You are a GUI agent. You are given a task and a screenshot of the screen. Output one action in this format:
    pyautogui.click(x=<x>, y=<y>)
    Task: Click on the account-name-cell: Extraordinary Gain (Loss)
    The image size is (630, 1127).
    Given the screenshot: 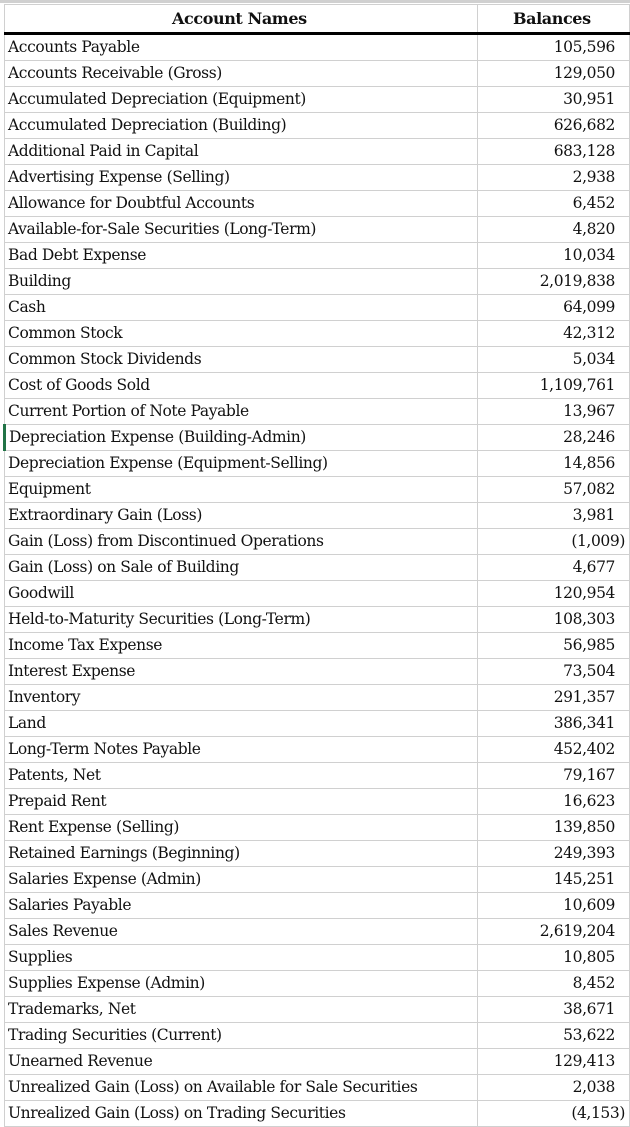 What is the action you would take?
    pyautogui.click(x=241, y=515)
    